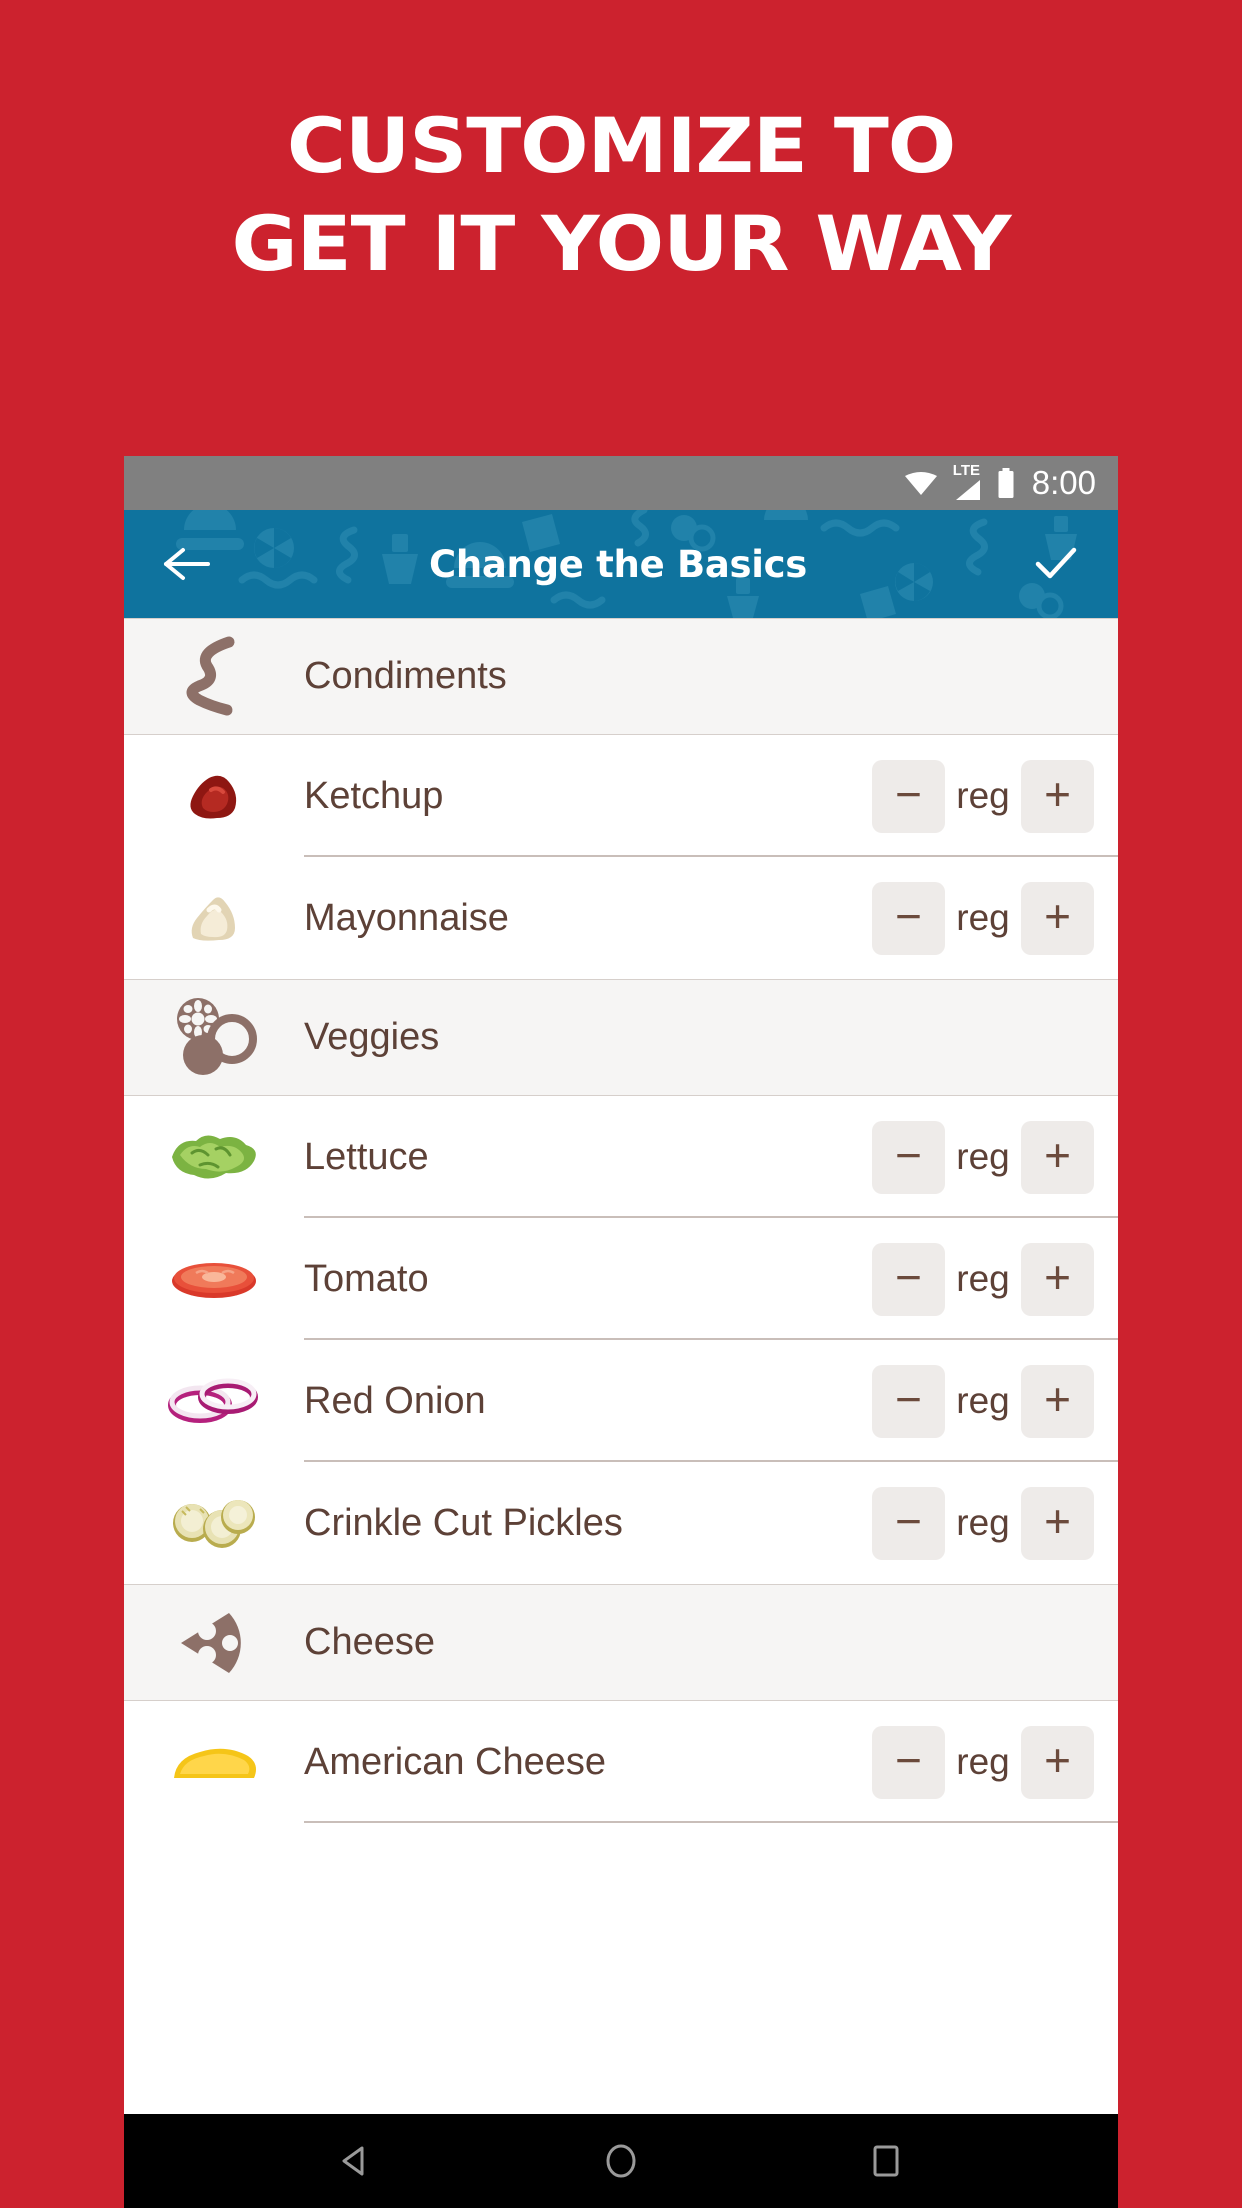  What do you see at coordinates (621, 243) in the screenshot?
I see `promo-headline-line2: GET IT YOUR WAY` at bounding box center [621, 243].